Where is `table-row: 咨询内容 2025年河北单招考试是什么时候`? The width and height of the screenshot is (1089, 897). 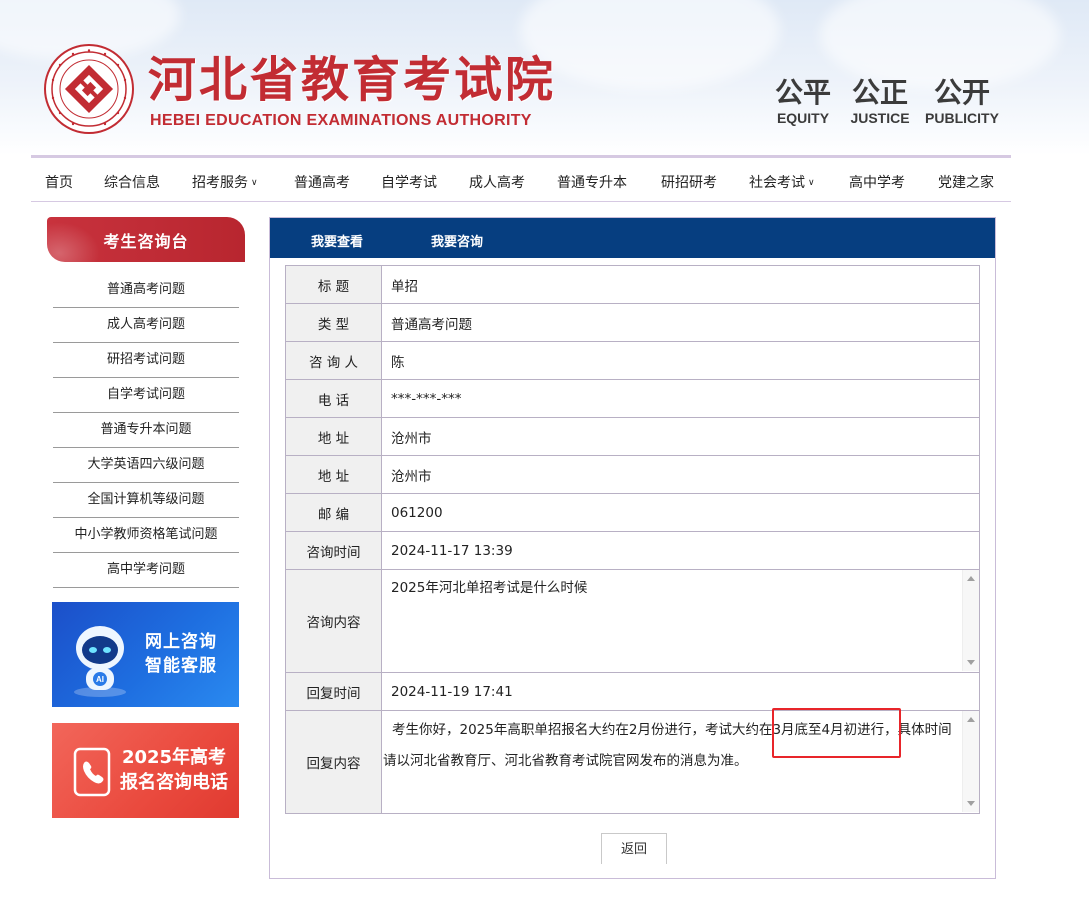
table-row: 咨询内容 2025年河北单招考试是什么时候 is located at coordinates (632, 621).